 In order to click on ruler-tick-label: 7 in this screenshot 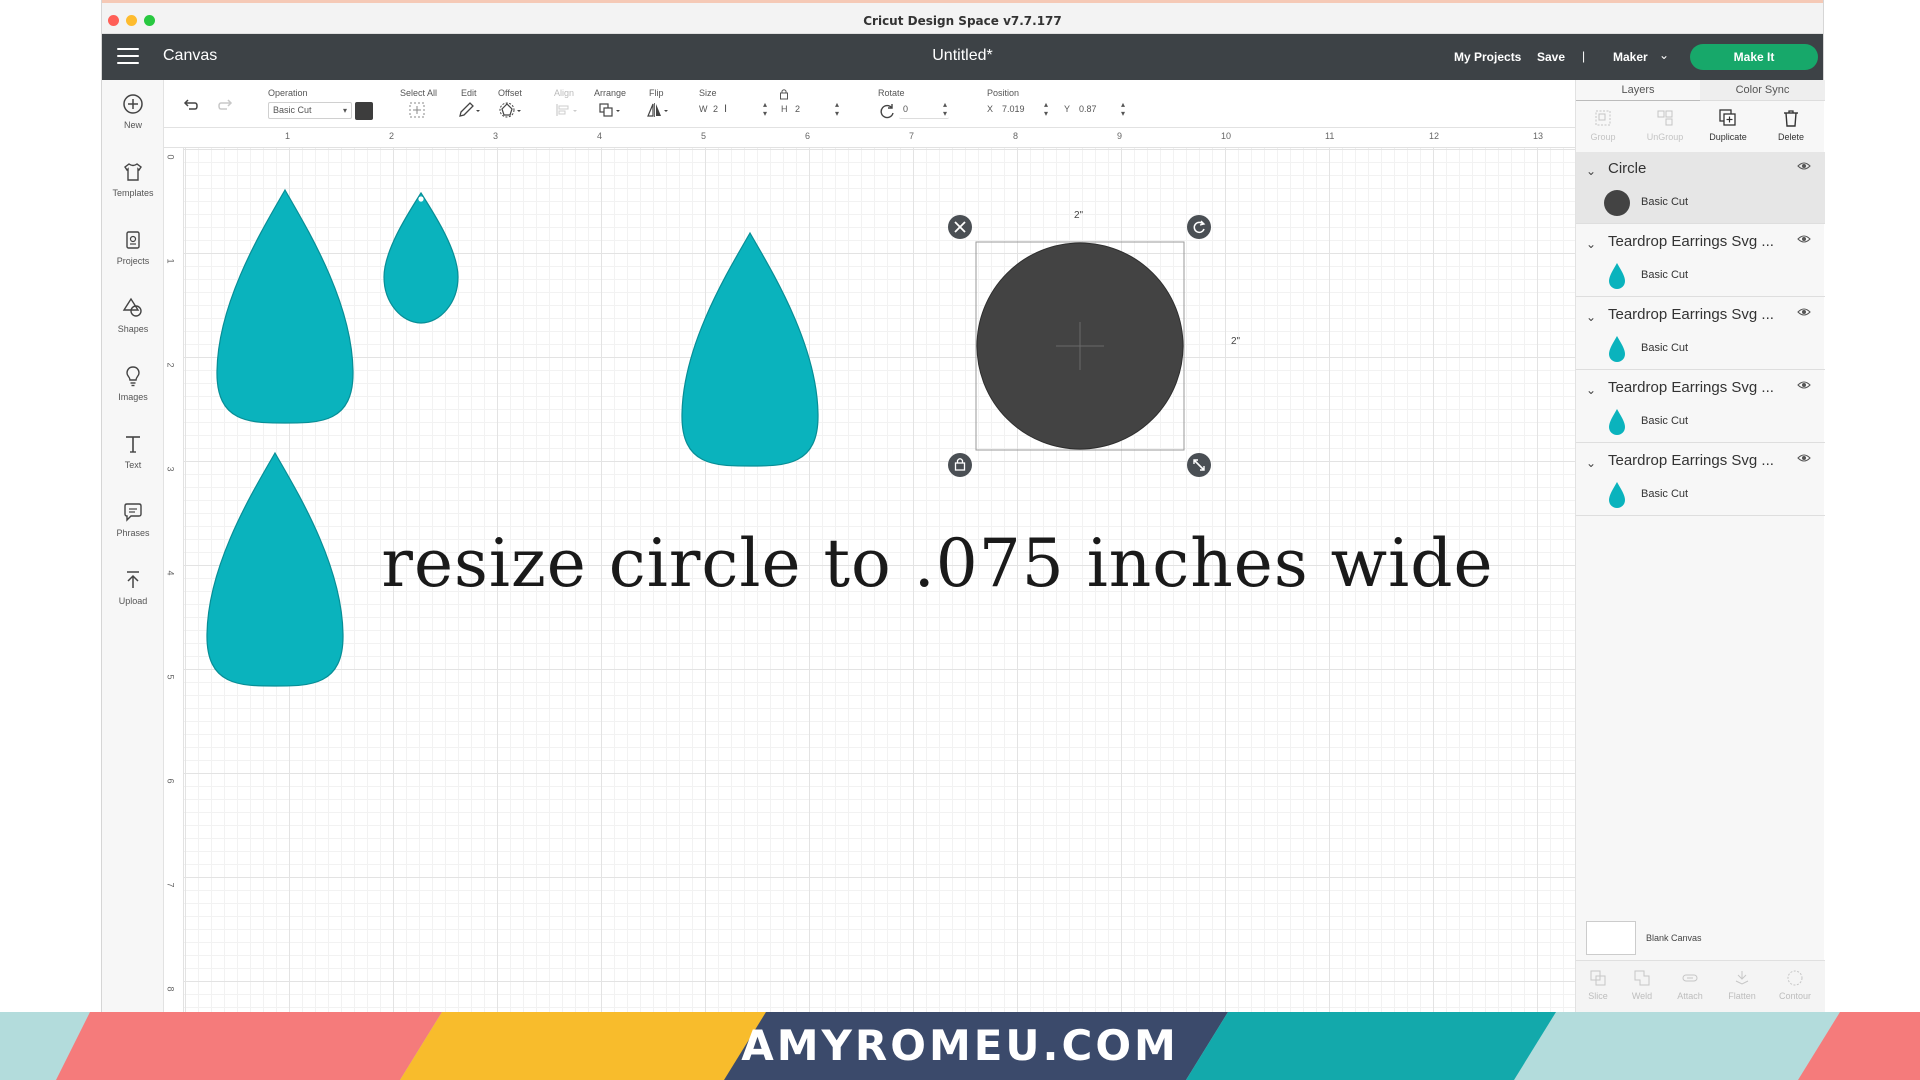, I will do `click(912, 136)`.